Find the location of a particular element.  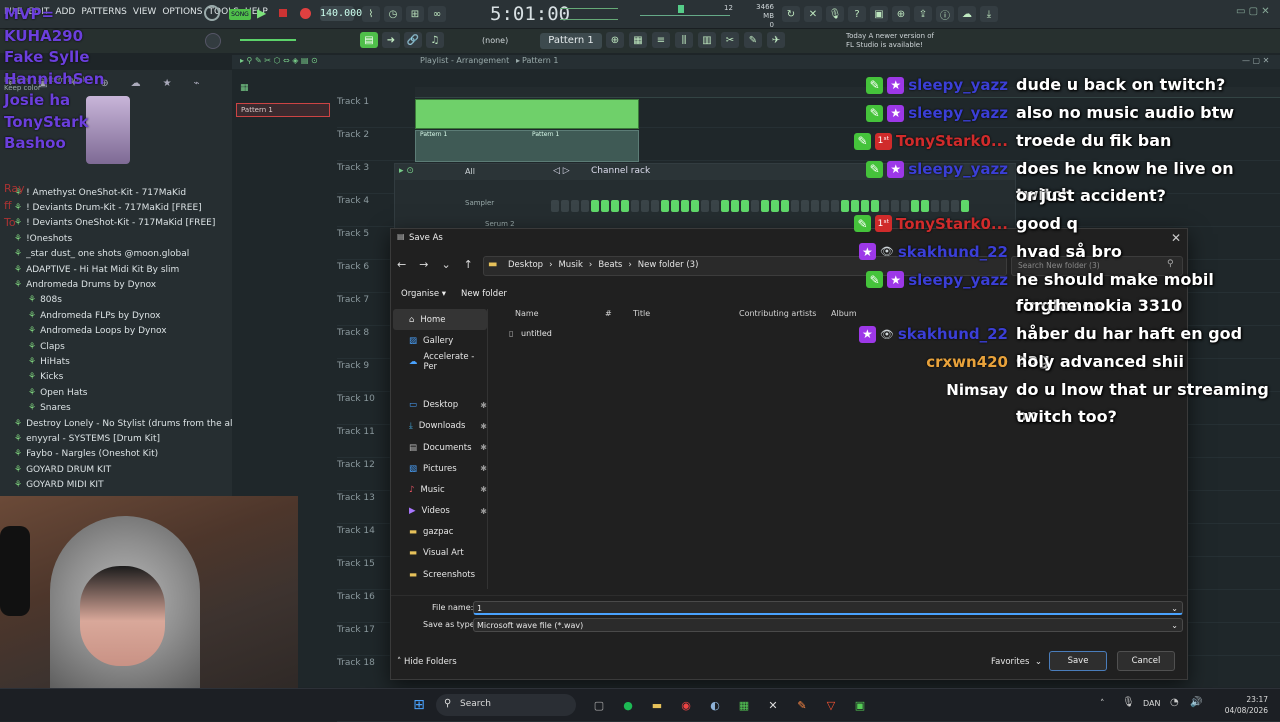

recent-icon: ⌄ is located at coordinates (445, 264).